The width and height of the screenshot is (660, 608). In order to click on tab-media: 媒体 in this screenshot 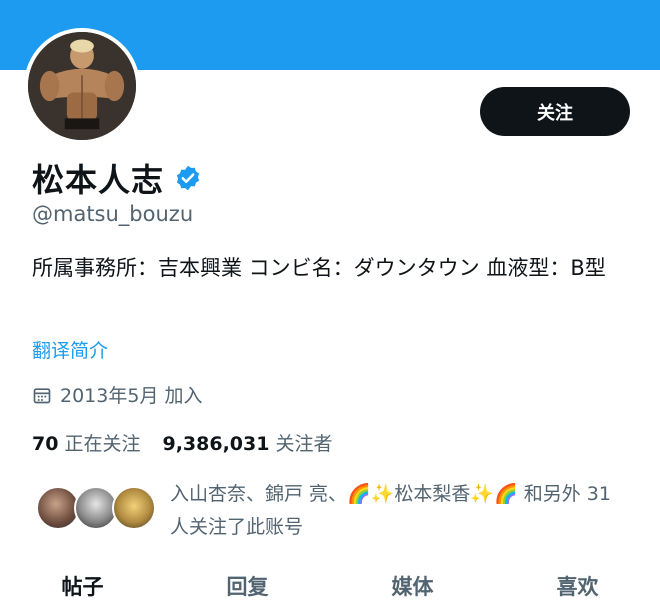, I will do `click(412, 587)`.